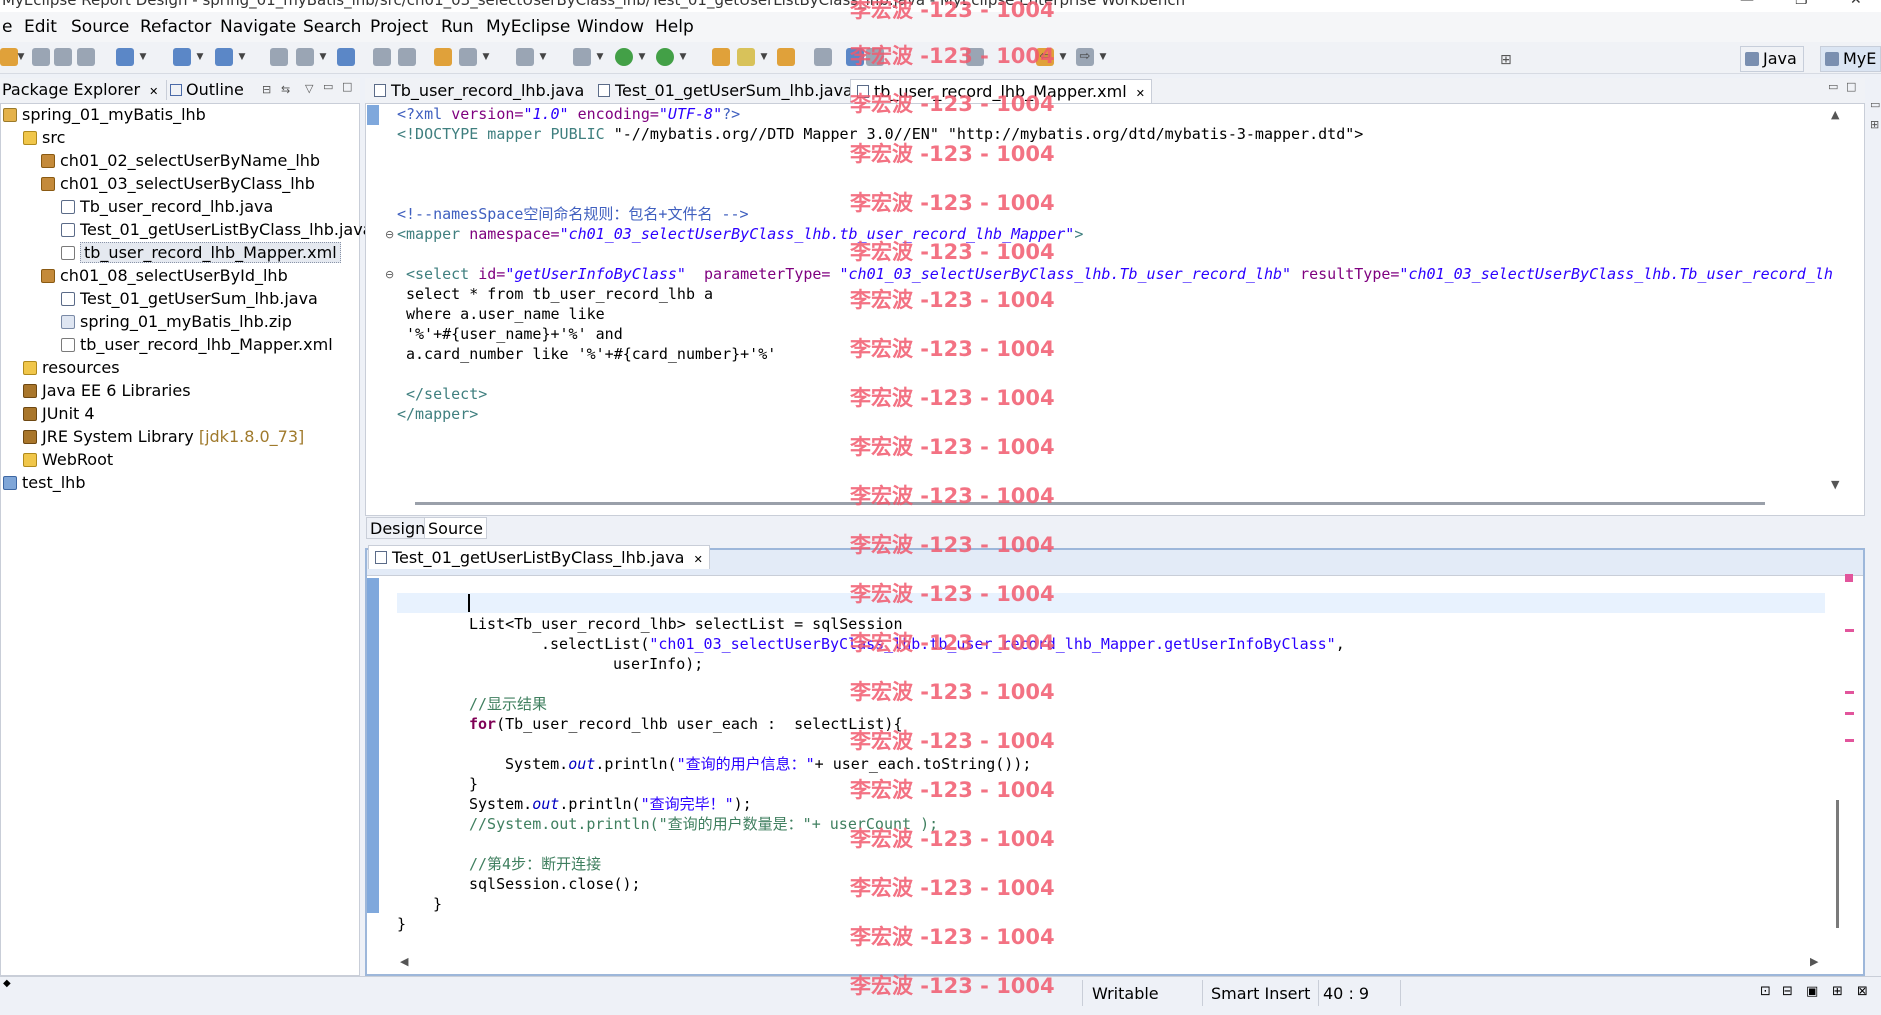 The height and width of the screenshot is (1015, 1881). I want to click on perspective-java: Java, so click(1772, 59).